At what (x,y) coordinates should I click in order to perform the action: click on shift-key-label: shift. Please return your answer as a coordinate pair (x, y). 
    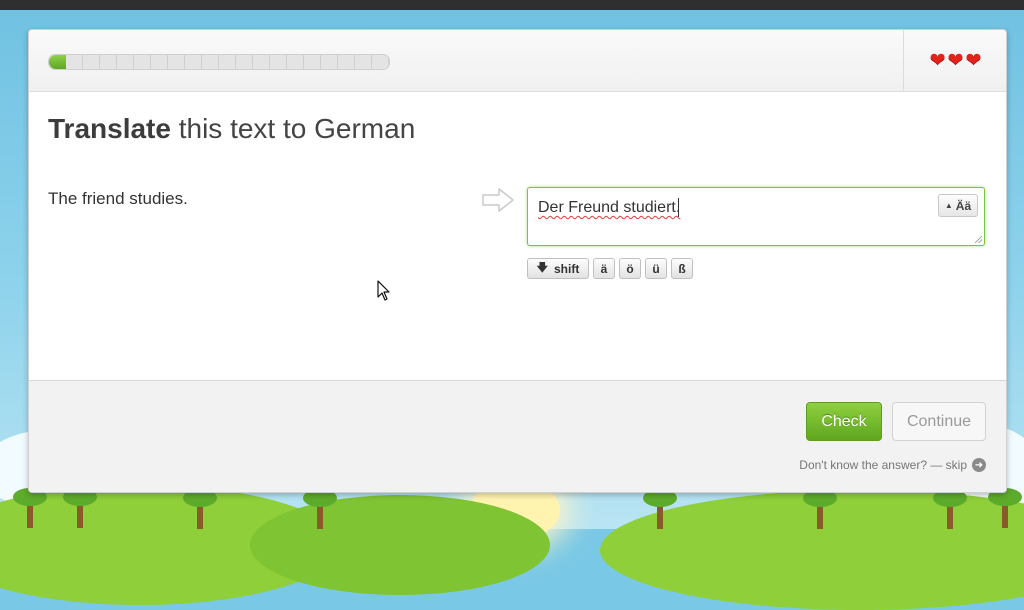
    Looking at the image, I should click on (566, 268).